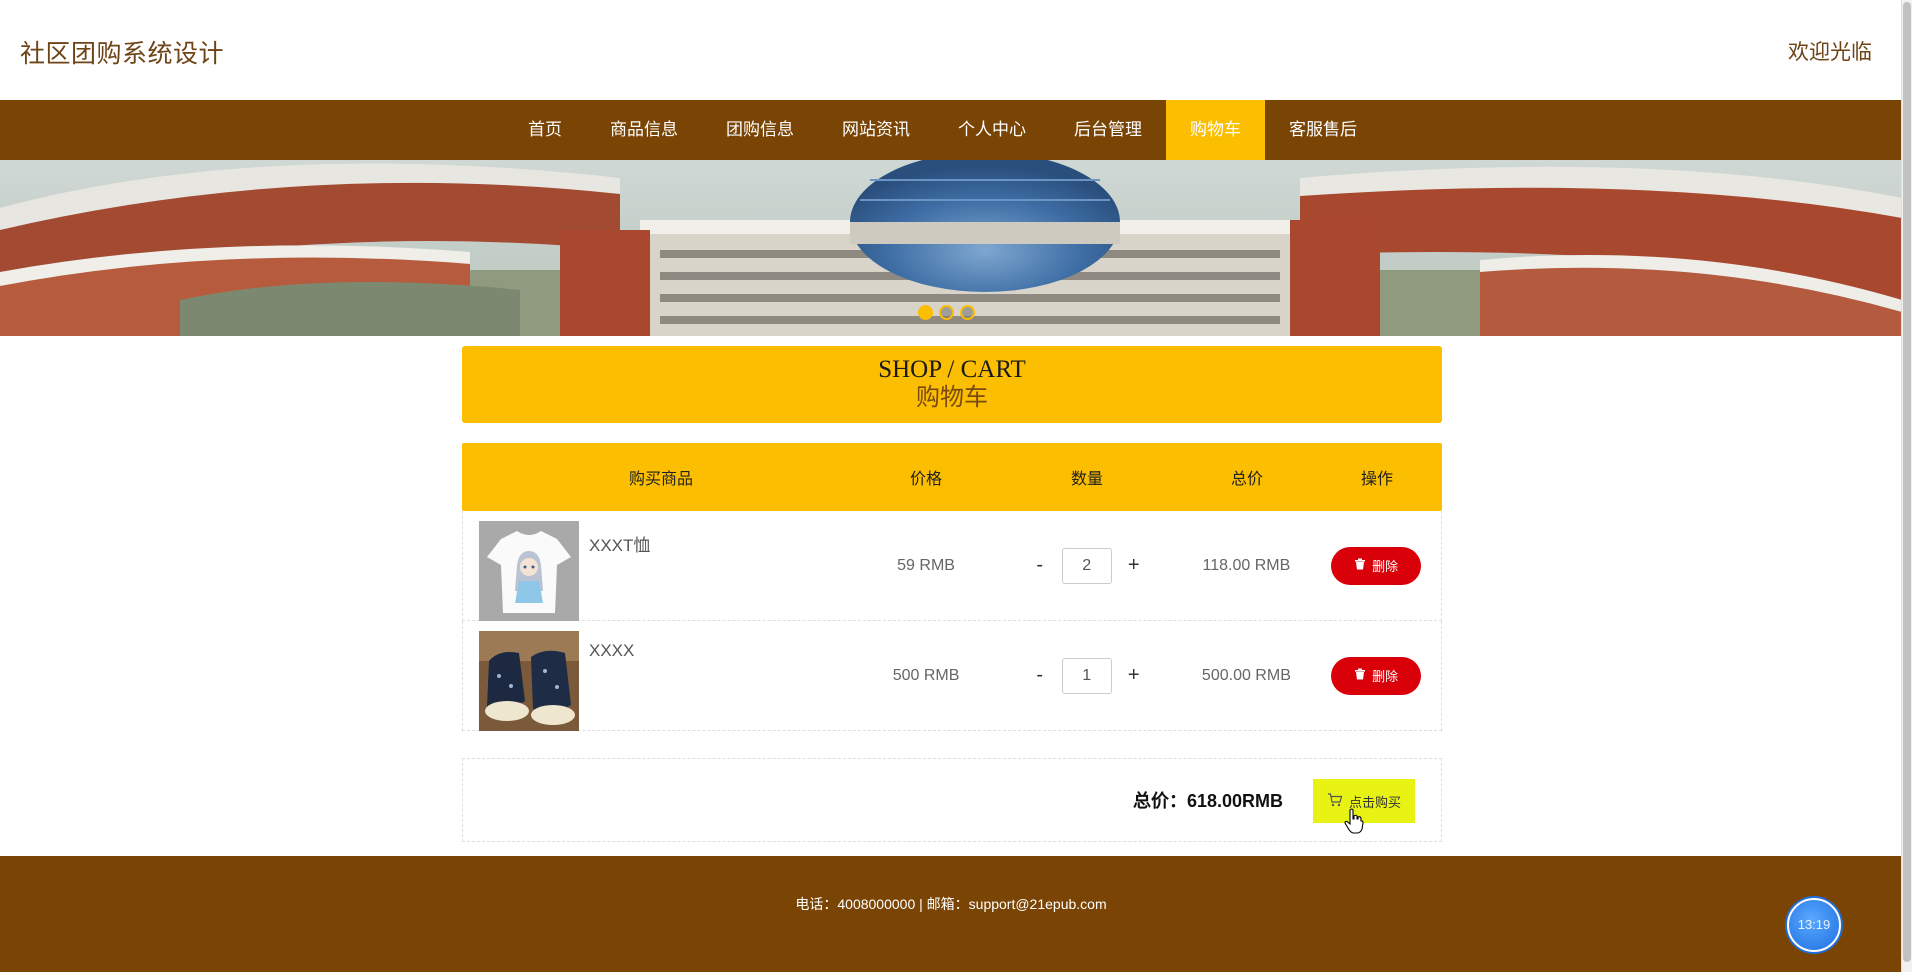 The width and height of the screenshot is (1912, 972). What do you see at coordinates (661, 676) in the screenshot?
I see `product-cell: XXXX` at bounding box center [661, 676].